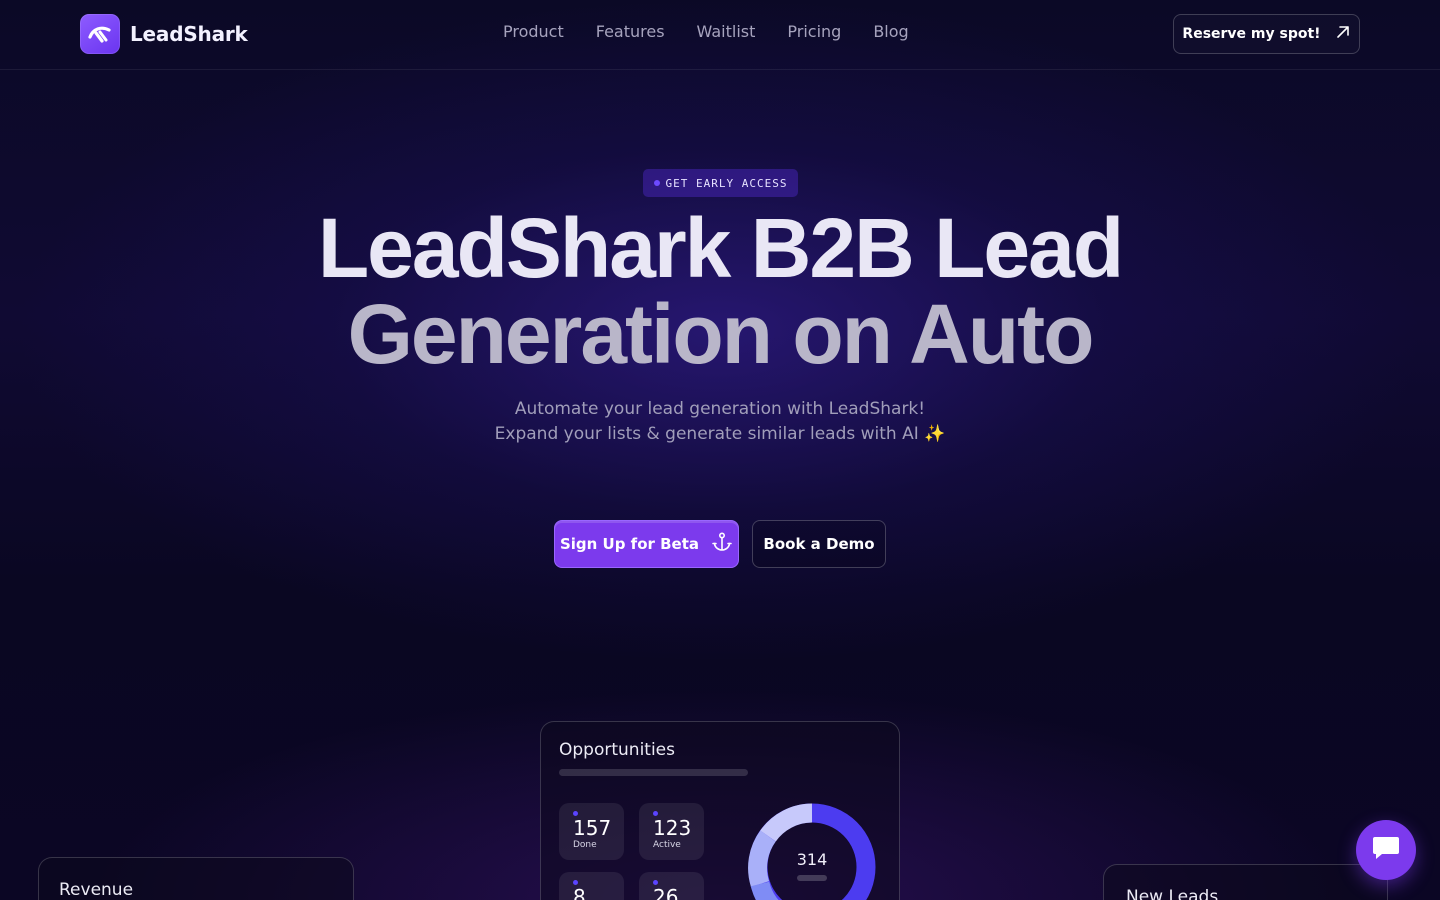  I want to click on nav-link-waitlist: Waitlist, so click(726, 31).